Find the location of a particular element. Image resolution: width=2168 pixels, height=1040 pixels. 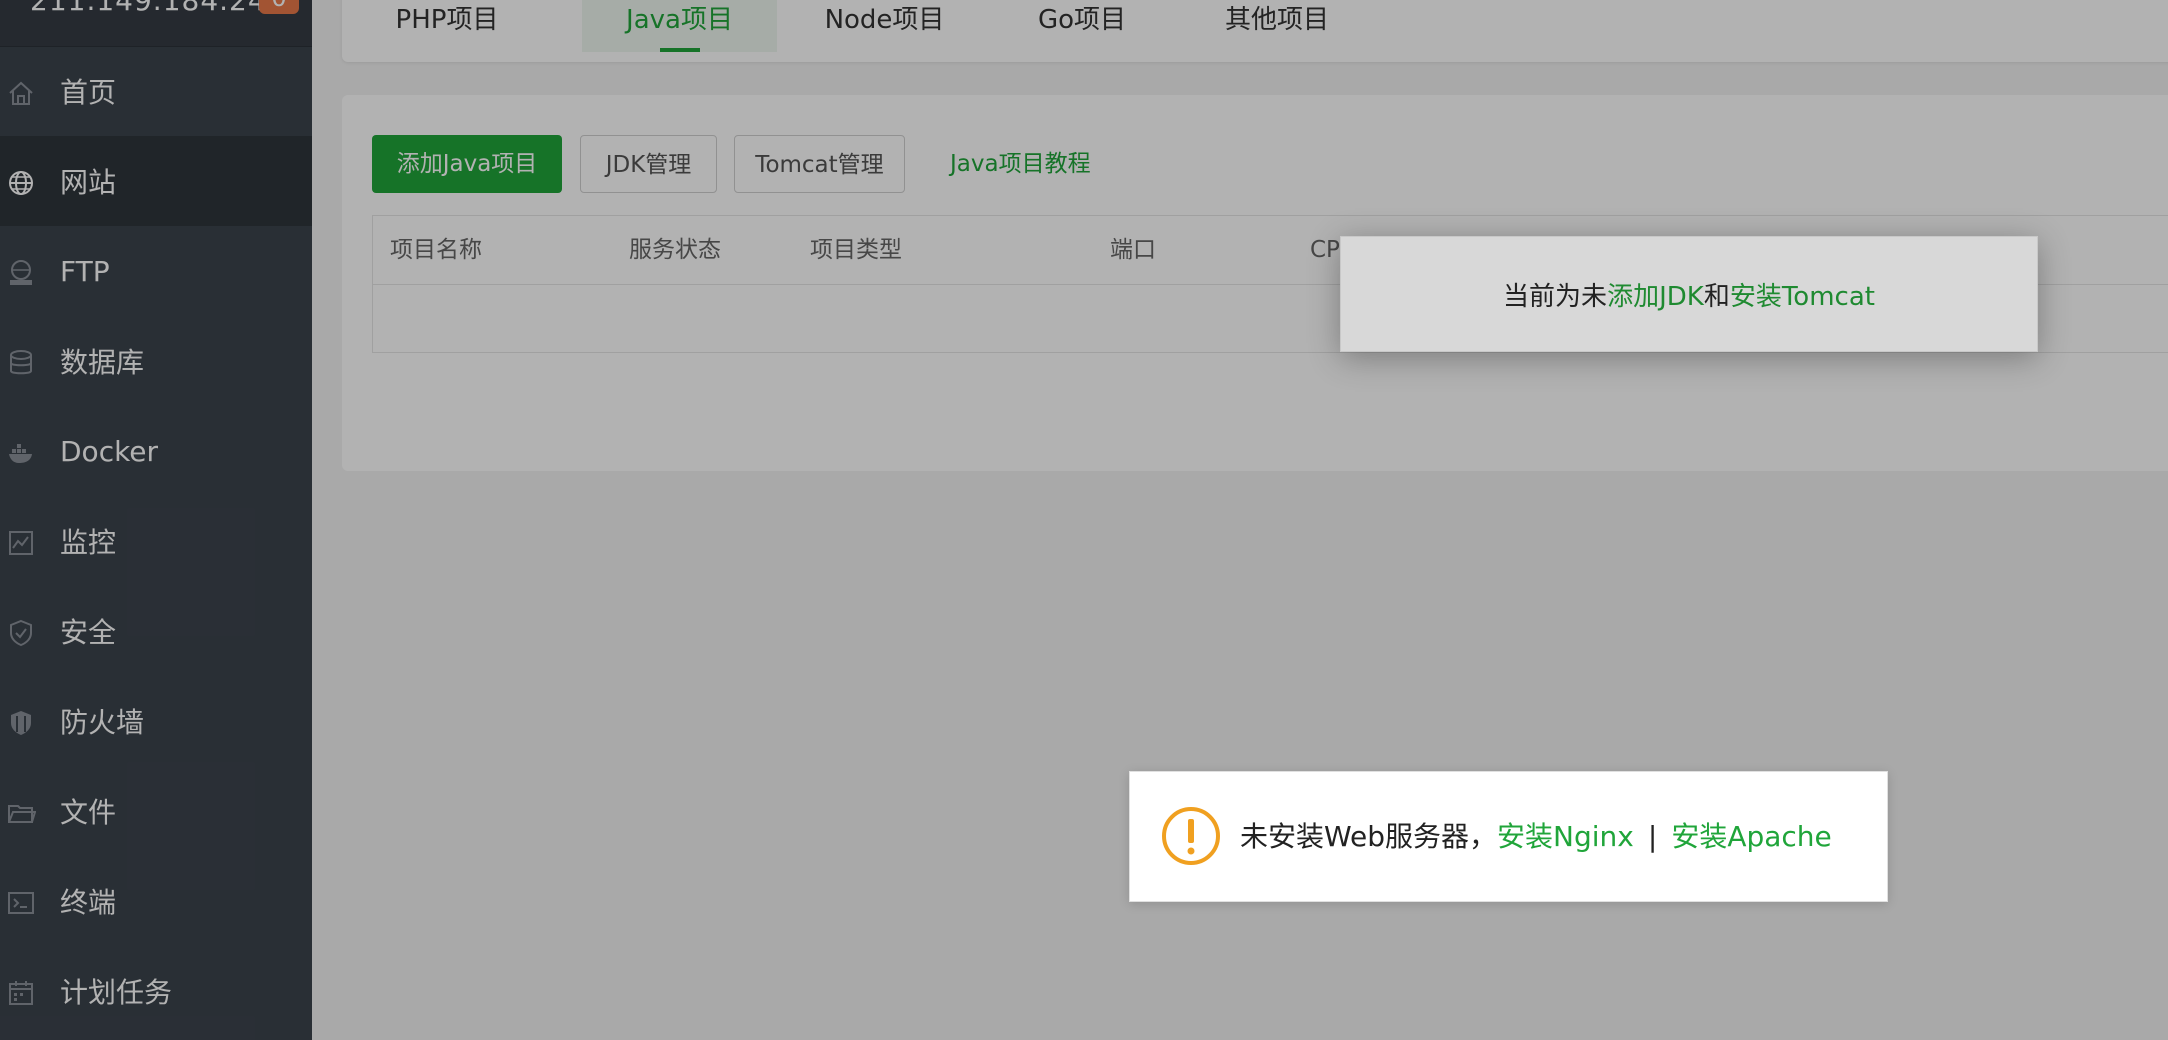

add-jdk-link: 添加JDK is located at coordinates (1655, 294).